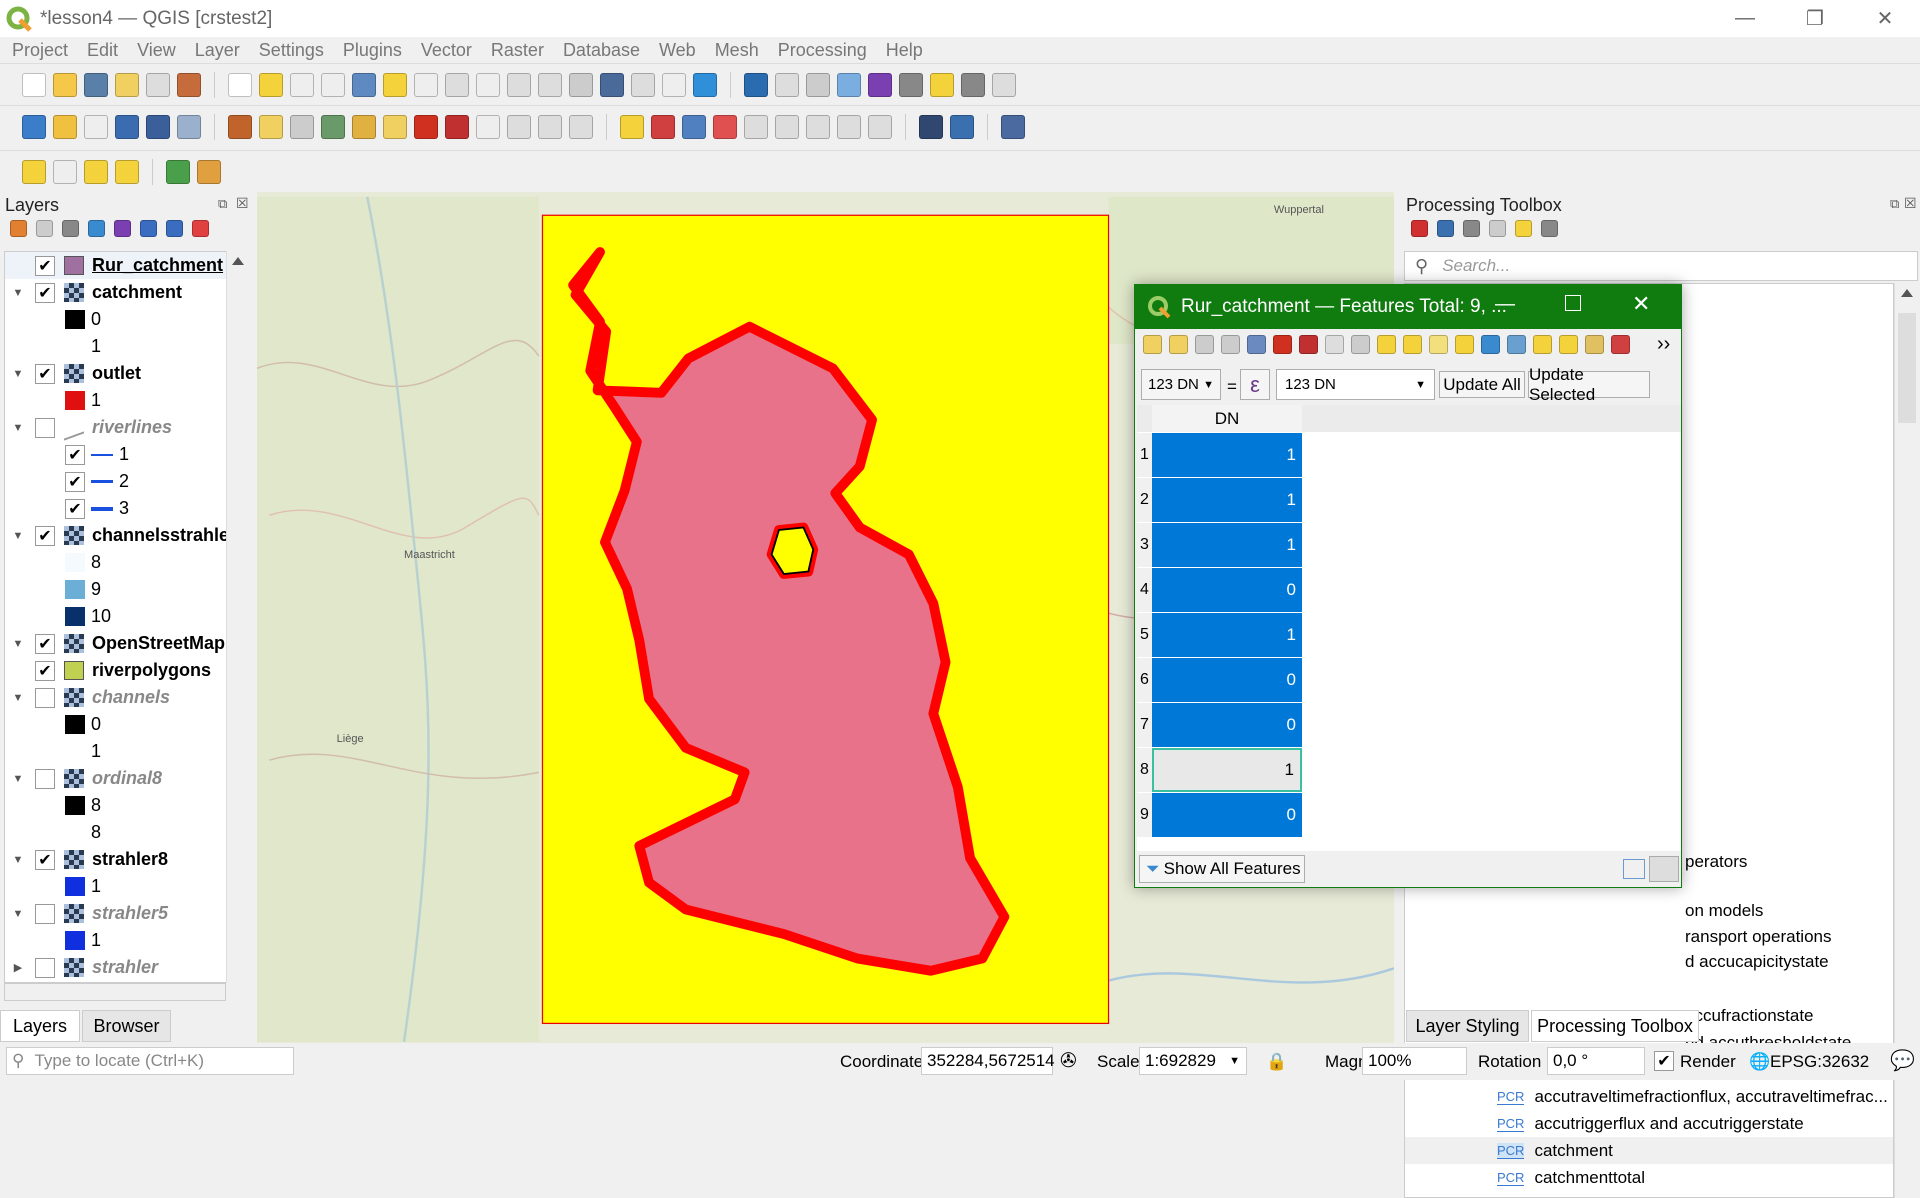 This screenshot has width=1920, height=1198. What do you see at coordinates (1255, 384) in the screenshot?
I see `expression-button: ε` at bounding box center [1255, 384].